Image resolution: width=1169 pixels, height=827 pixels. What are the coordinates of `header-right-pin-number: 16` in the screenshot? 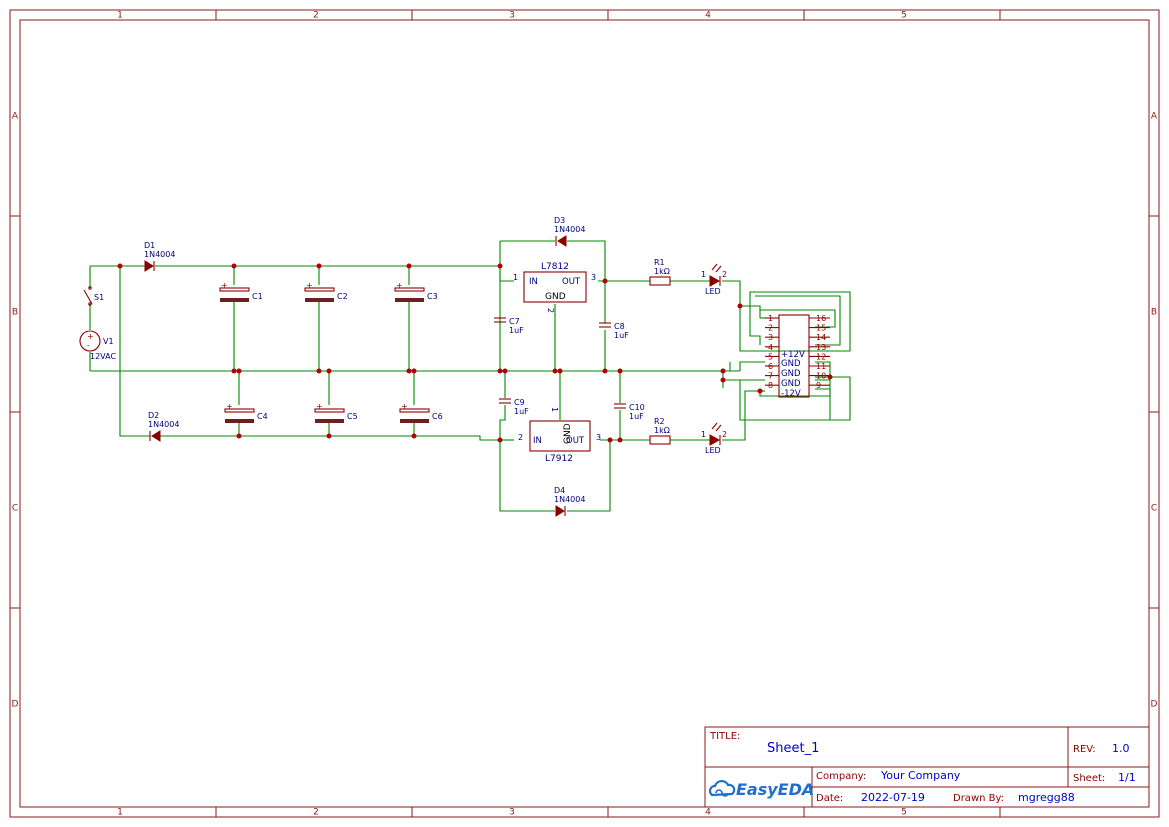 It's located at (821, 318).